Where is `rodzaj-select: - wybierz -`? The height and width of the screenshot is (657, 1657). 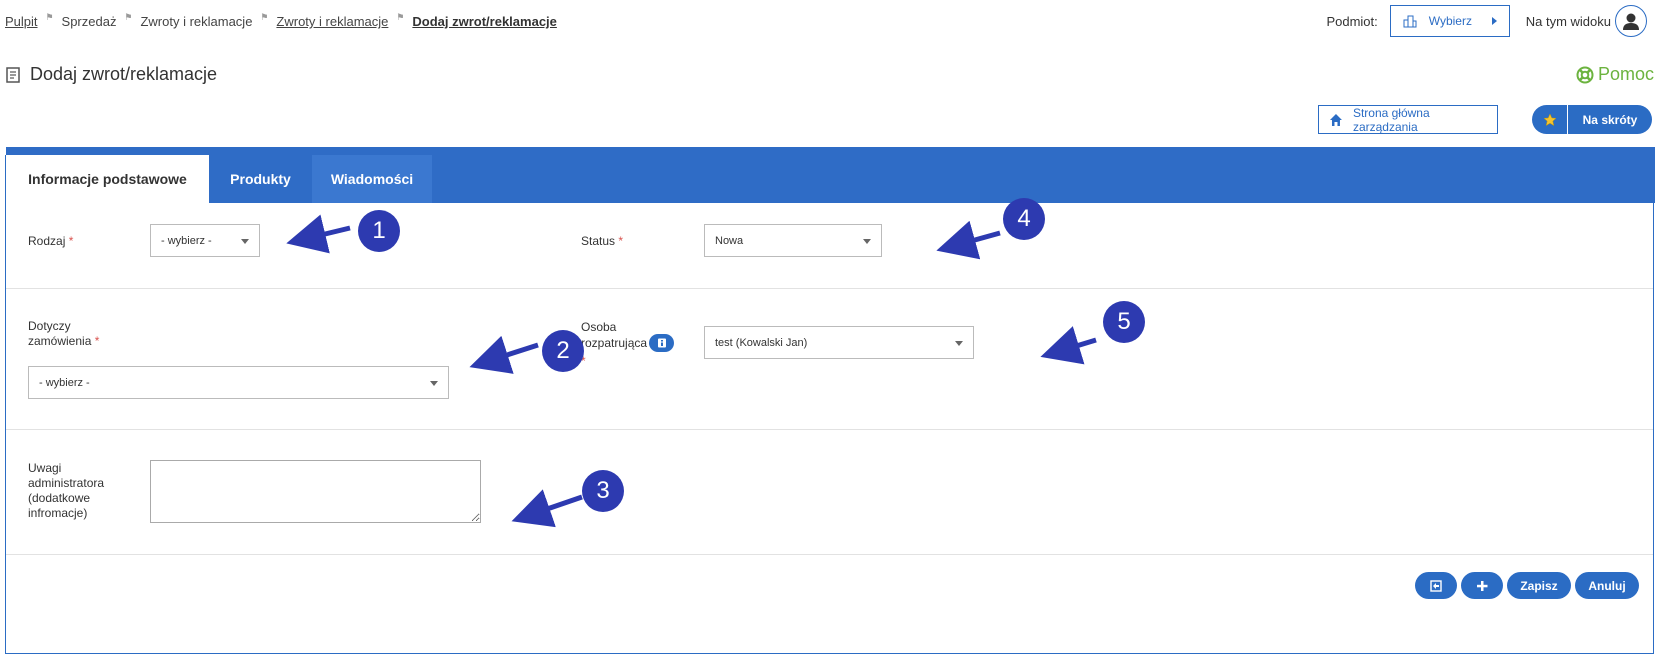
rodzaj-select: - wybierz - is located at coordinates (205, 240).